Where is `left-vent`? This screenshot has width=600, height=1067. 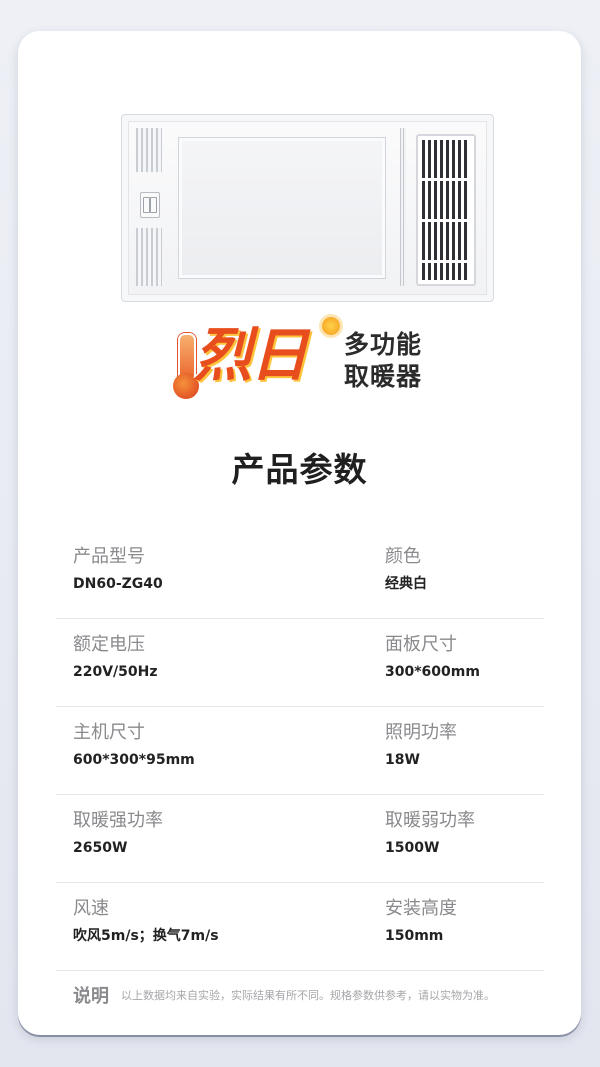
left-vent is located at coordinates (149, 207).